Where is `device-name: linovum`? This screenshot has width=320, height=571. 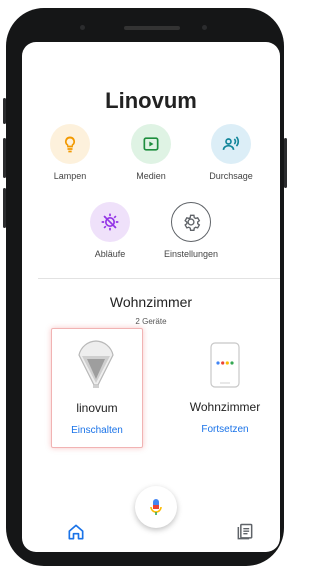
device-name: linovum is located at coordinates (97, 408).